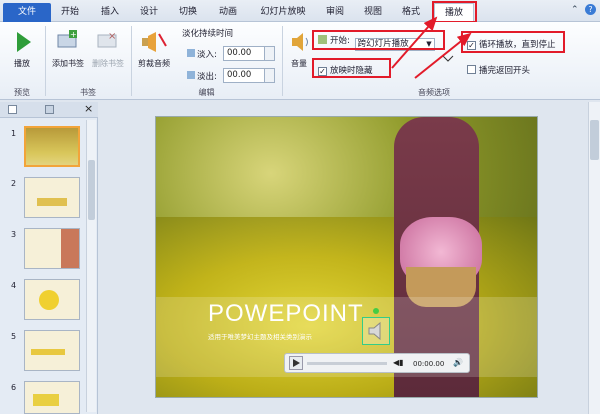 The image size is (600, 414). Describe the element at coordinates (374, 331) in the screenshot. I see `speaker-icon` at that location.